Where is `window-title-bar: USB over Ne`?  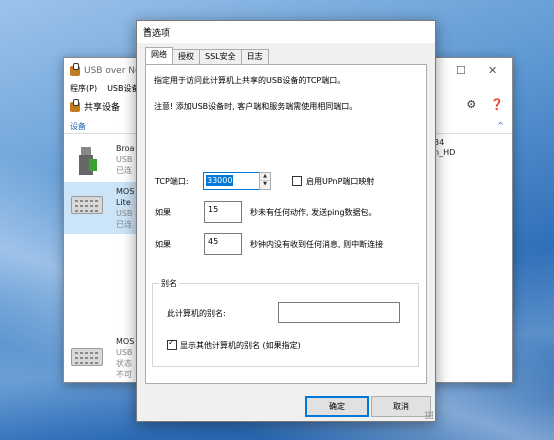 window-title-bar: USB over Ne is located at coordinates (105, 69).